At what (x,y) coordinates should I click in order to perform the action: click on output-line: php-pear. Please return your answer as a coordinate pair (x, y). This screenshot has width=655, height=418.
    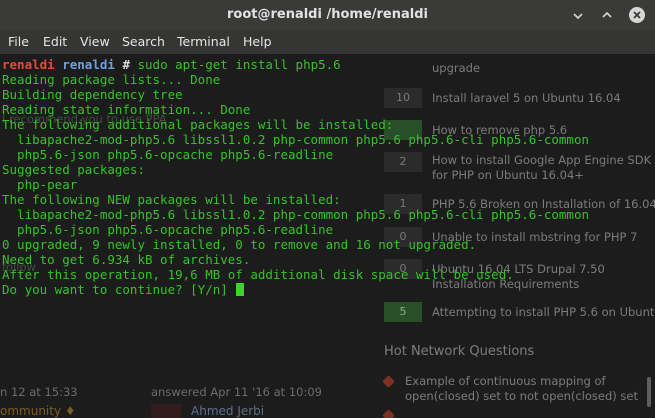
    Looking at the image, I should click on (40, 184).